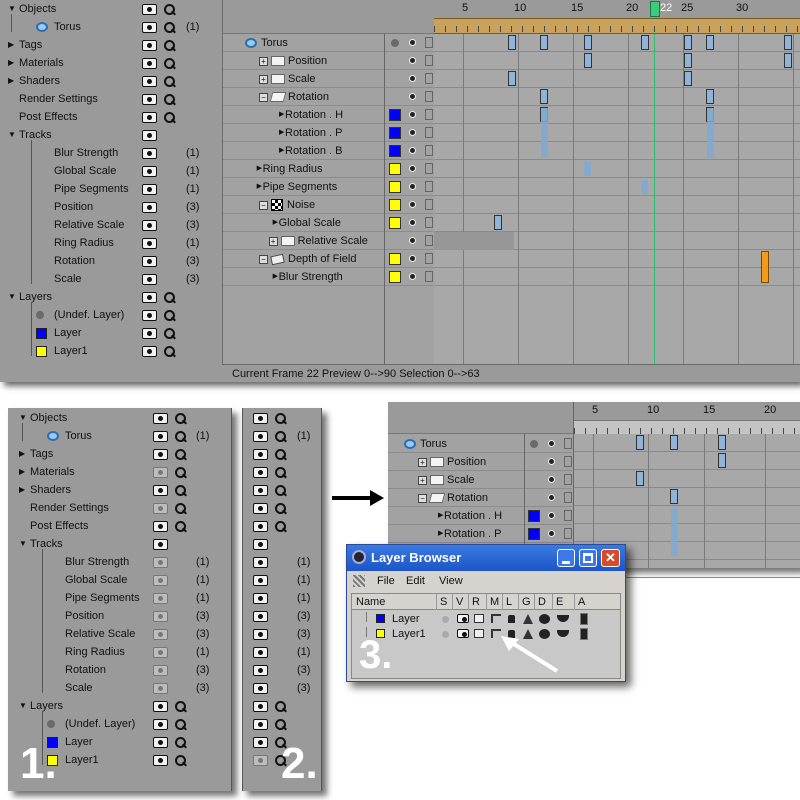 The width and height of the screenshot is (800, 800). I want to click on minimize-button, so click(566, 558).